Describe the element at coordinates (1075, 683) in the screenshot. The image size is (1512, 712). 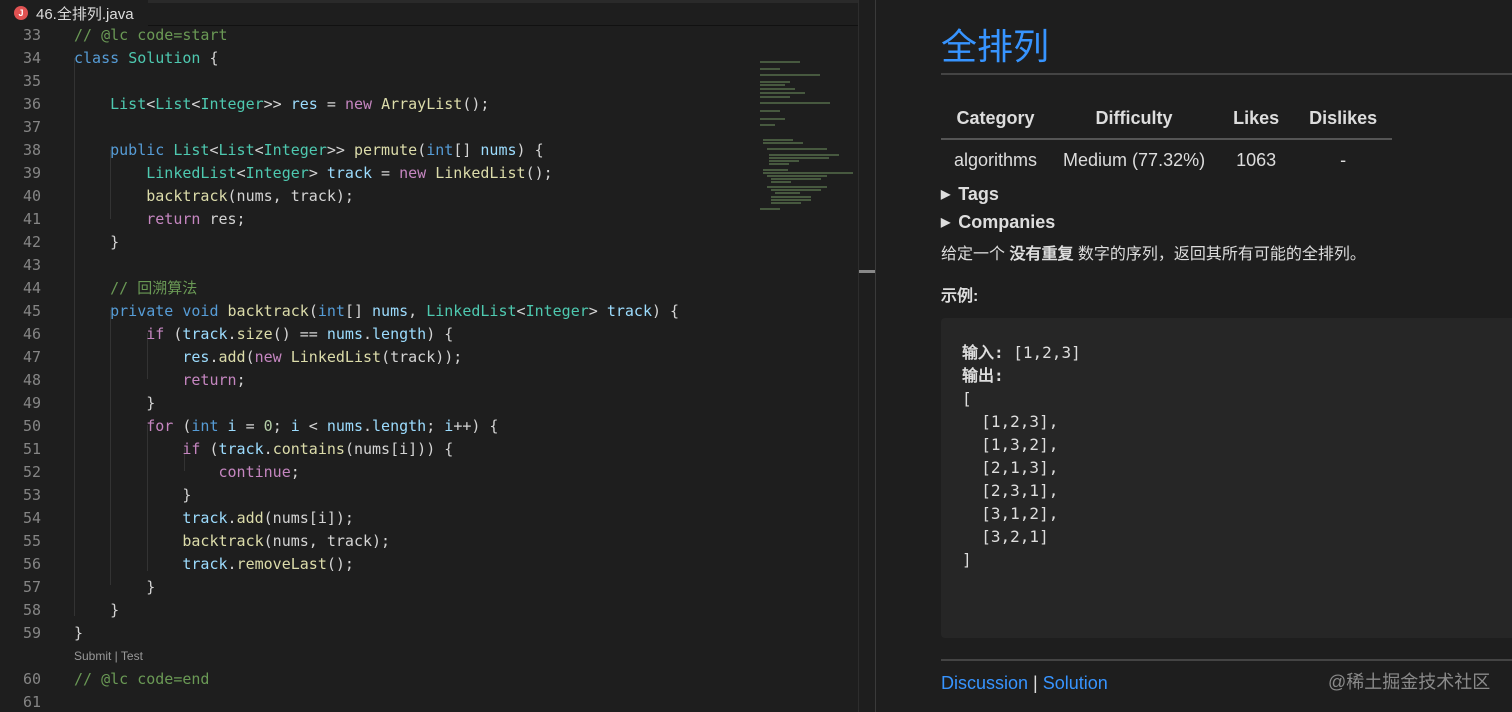
I see `solution-link: Solution` at that location.